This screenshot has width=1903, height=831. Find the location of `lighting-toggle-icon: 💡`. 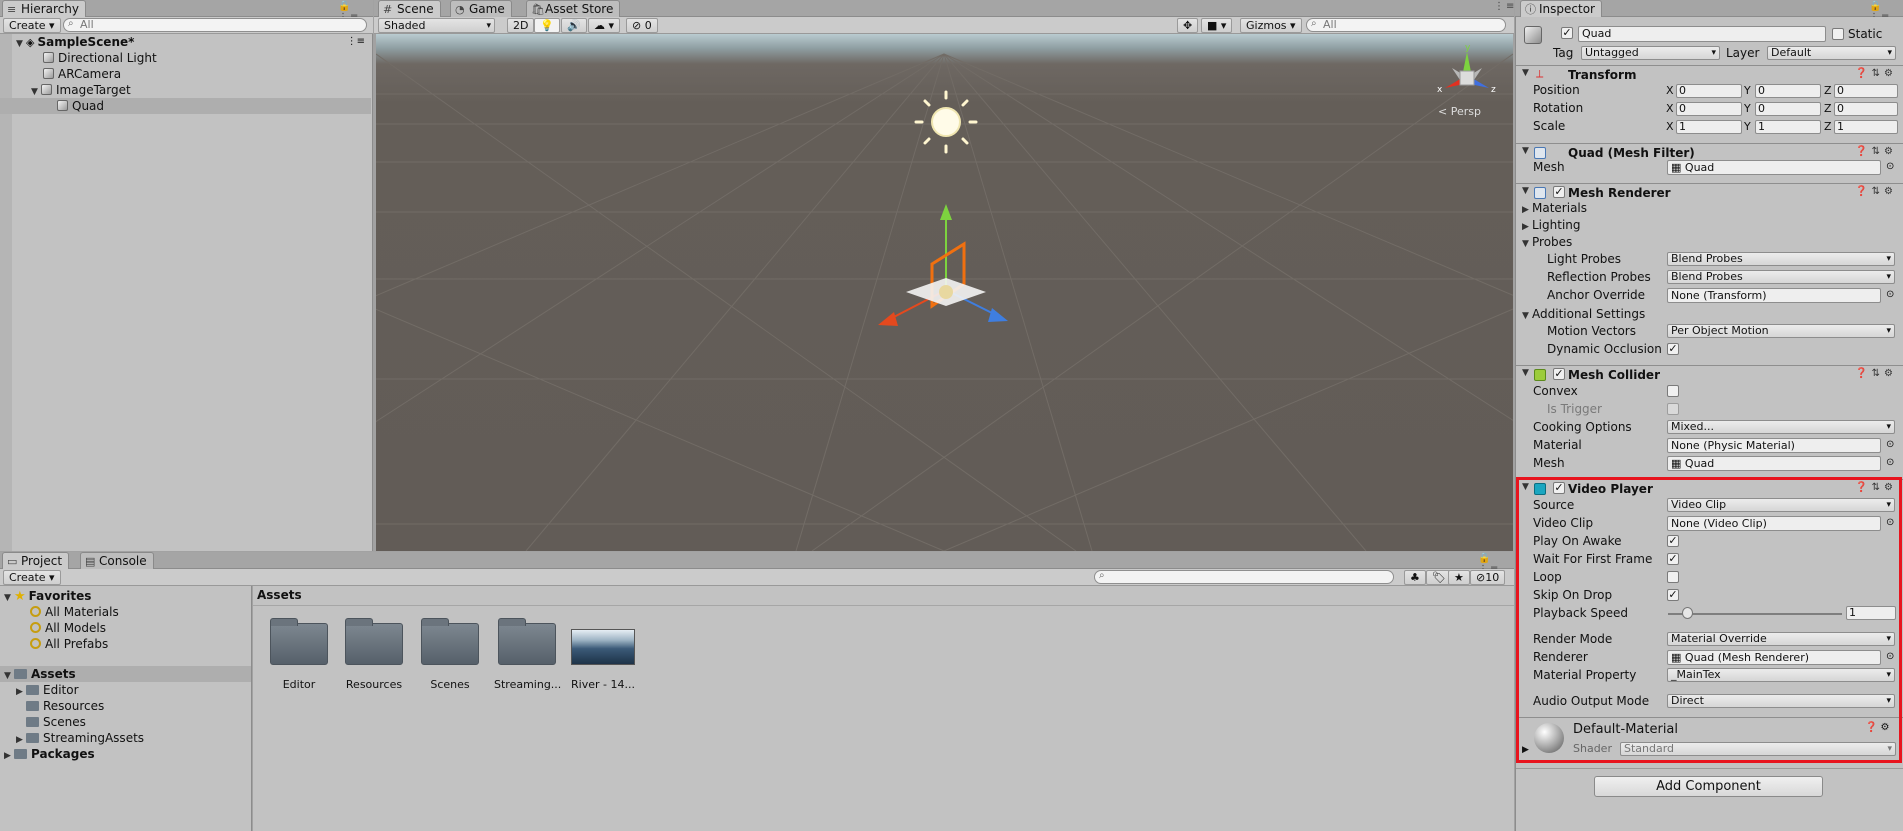

lighting-toggle-icon: 💡 is located at coordinates (547, 25).